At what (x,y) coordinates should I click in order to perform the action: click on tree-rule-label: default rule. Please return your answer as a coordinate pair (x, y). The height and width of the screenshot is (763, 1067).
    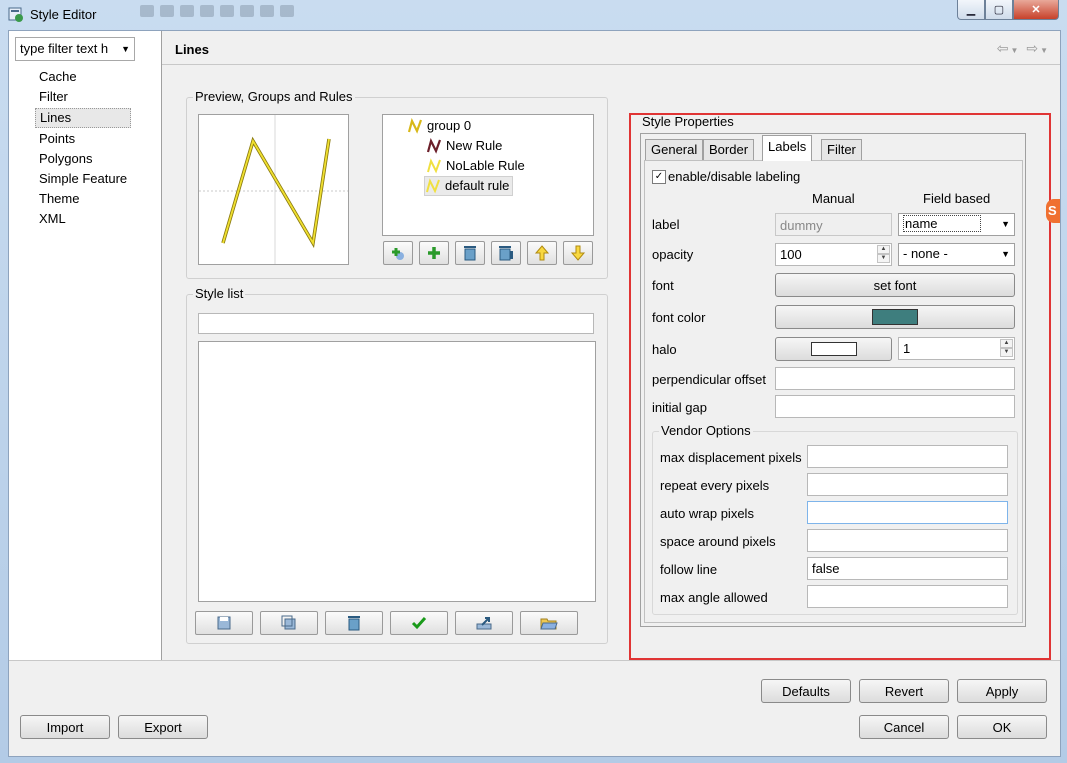
    Looking at the image, I should click on (477, 185).